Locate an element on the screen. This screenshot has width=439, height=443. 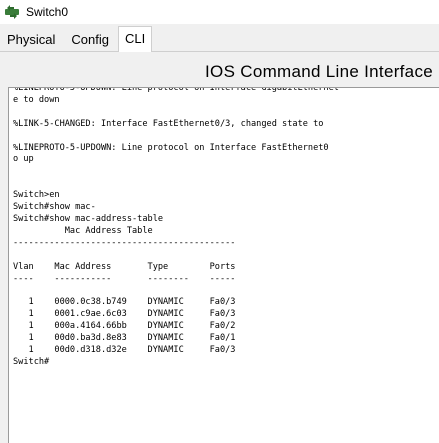
switch-device-icon is located at coordinates (12, 12).